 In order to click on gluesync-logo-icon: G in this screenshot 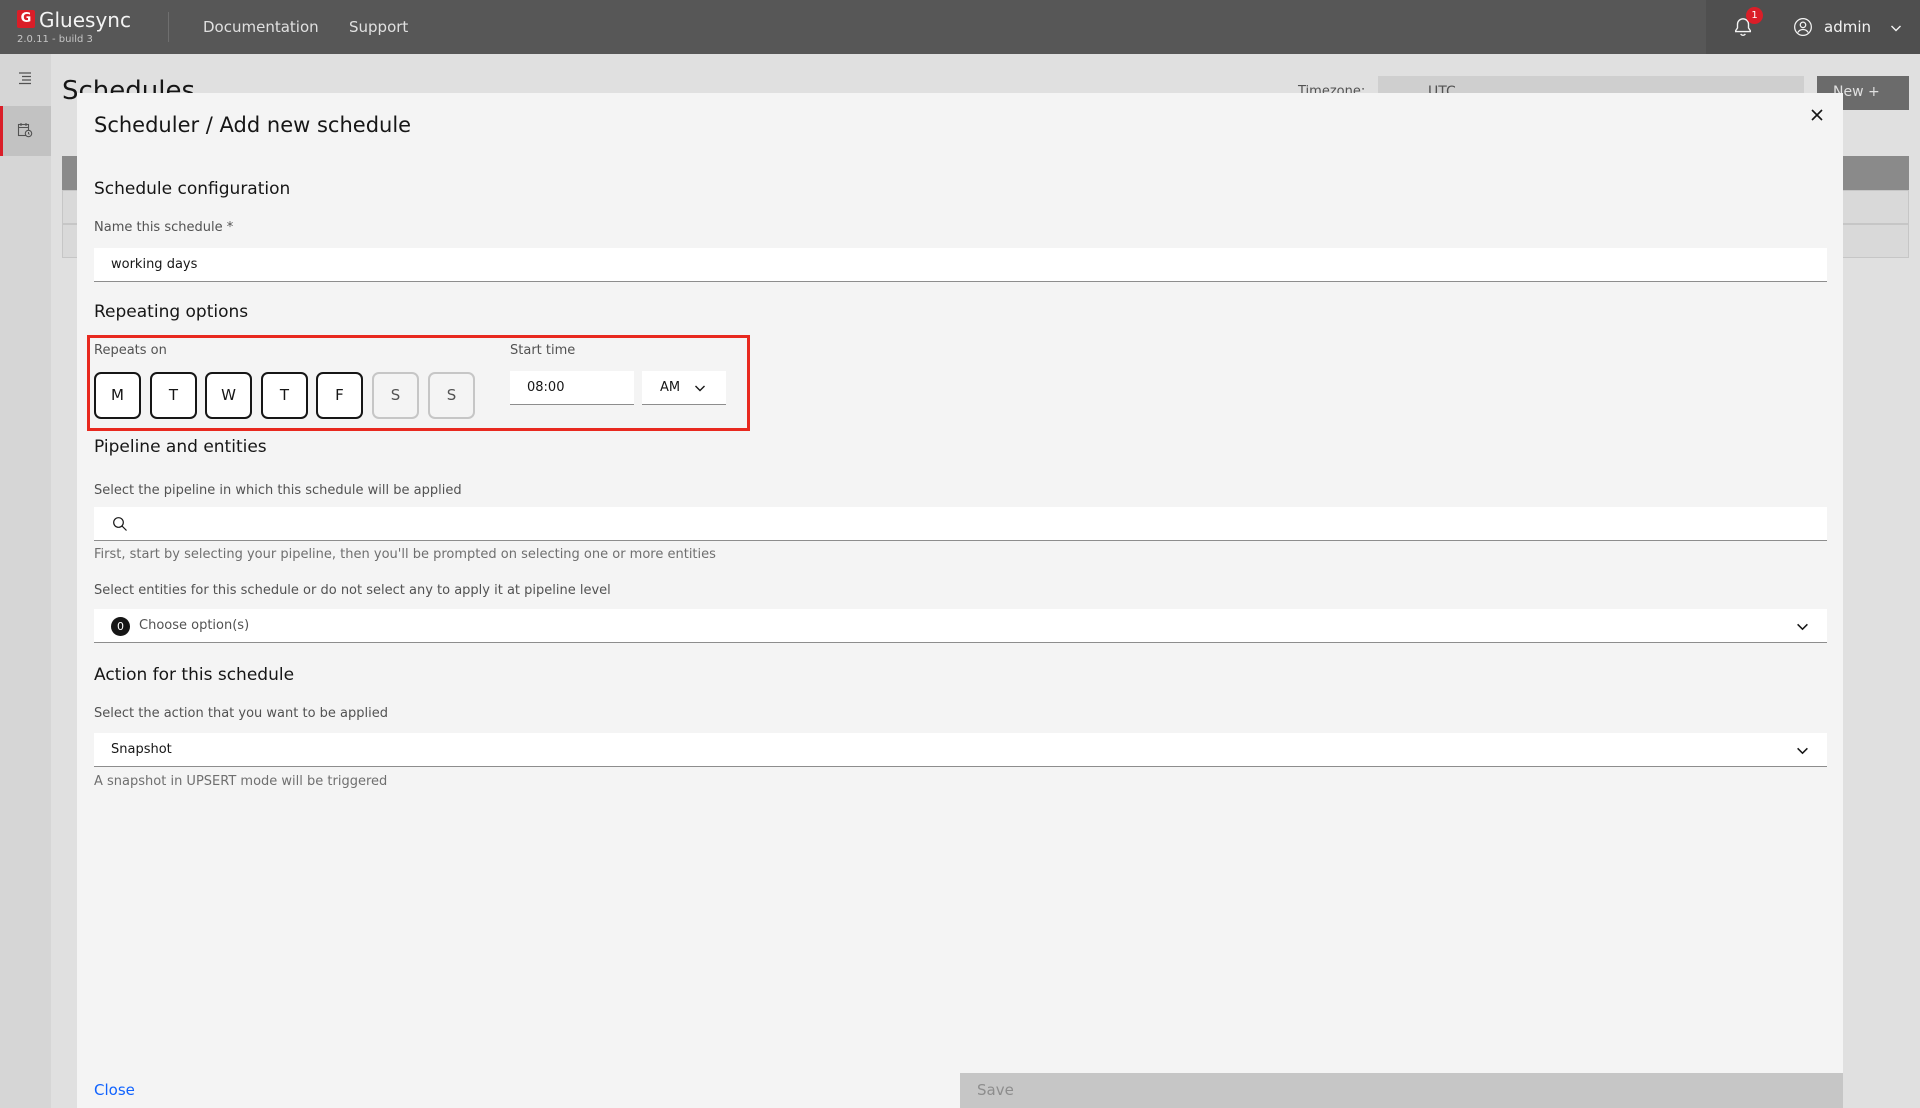, I will do `click(26, 19)`.